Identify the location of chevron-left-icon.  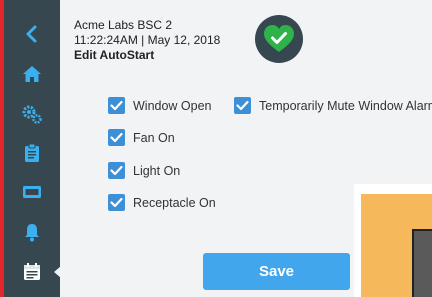
(31, 34).